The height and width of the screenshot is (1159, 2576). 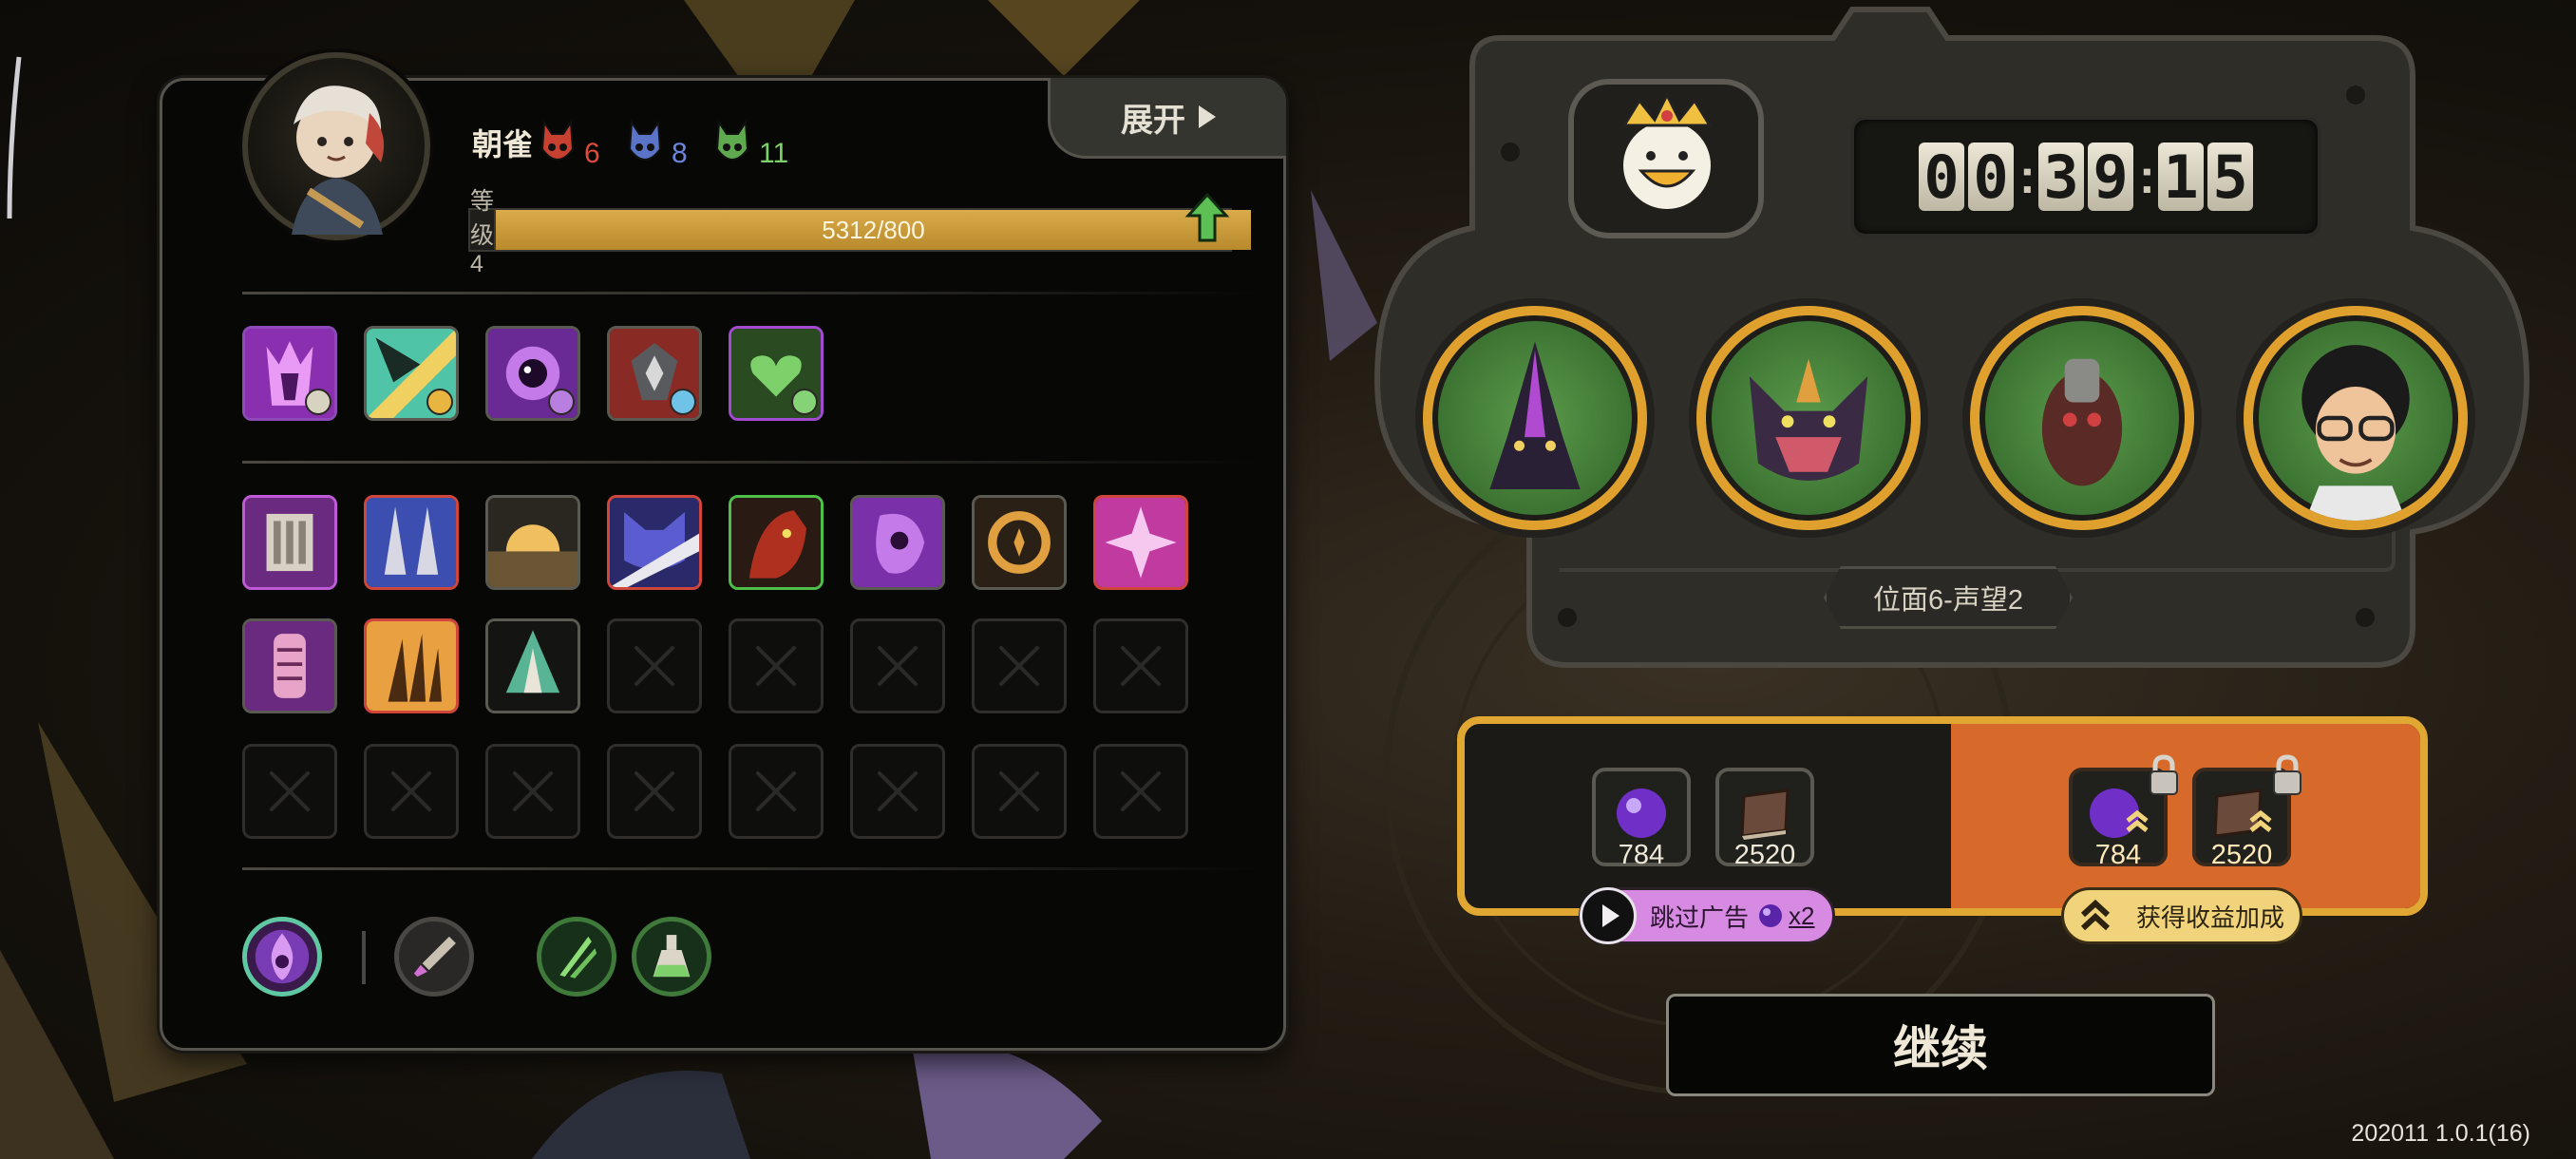 I want to click on timer-digit: 9, so click(x=2110, y=177).